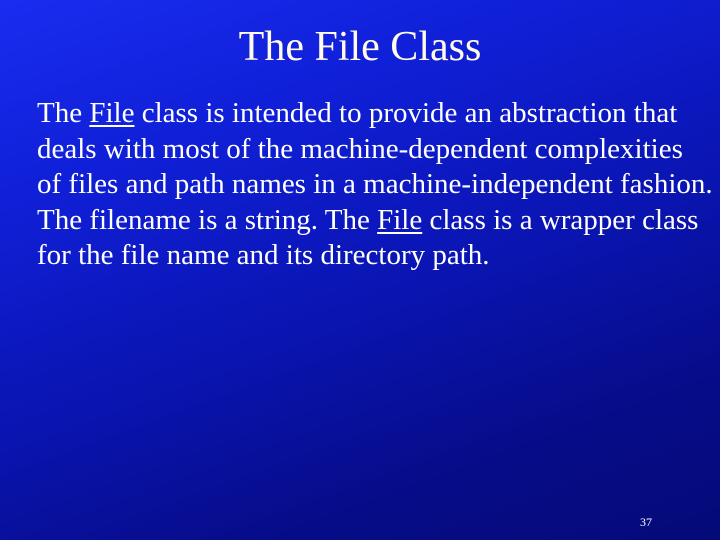 This screenshot has height=540, width=720. What do you see at coordinates (63, 113) in the screenshot?
I see `text-segment: The` at bounding box center [63, 113].